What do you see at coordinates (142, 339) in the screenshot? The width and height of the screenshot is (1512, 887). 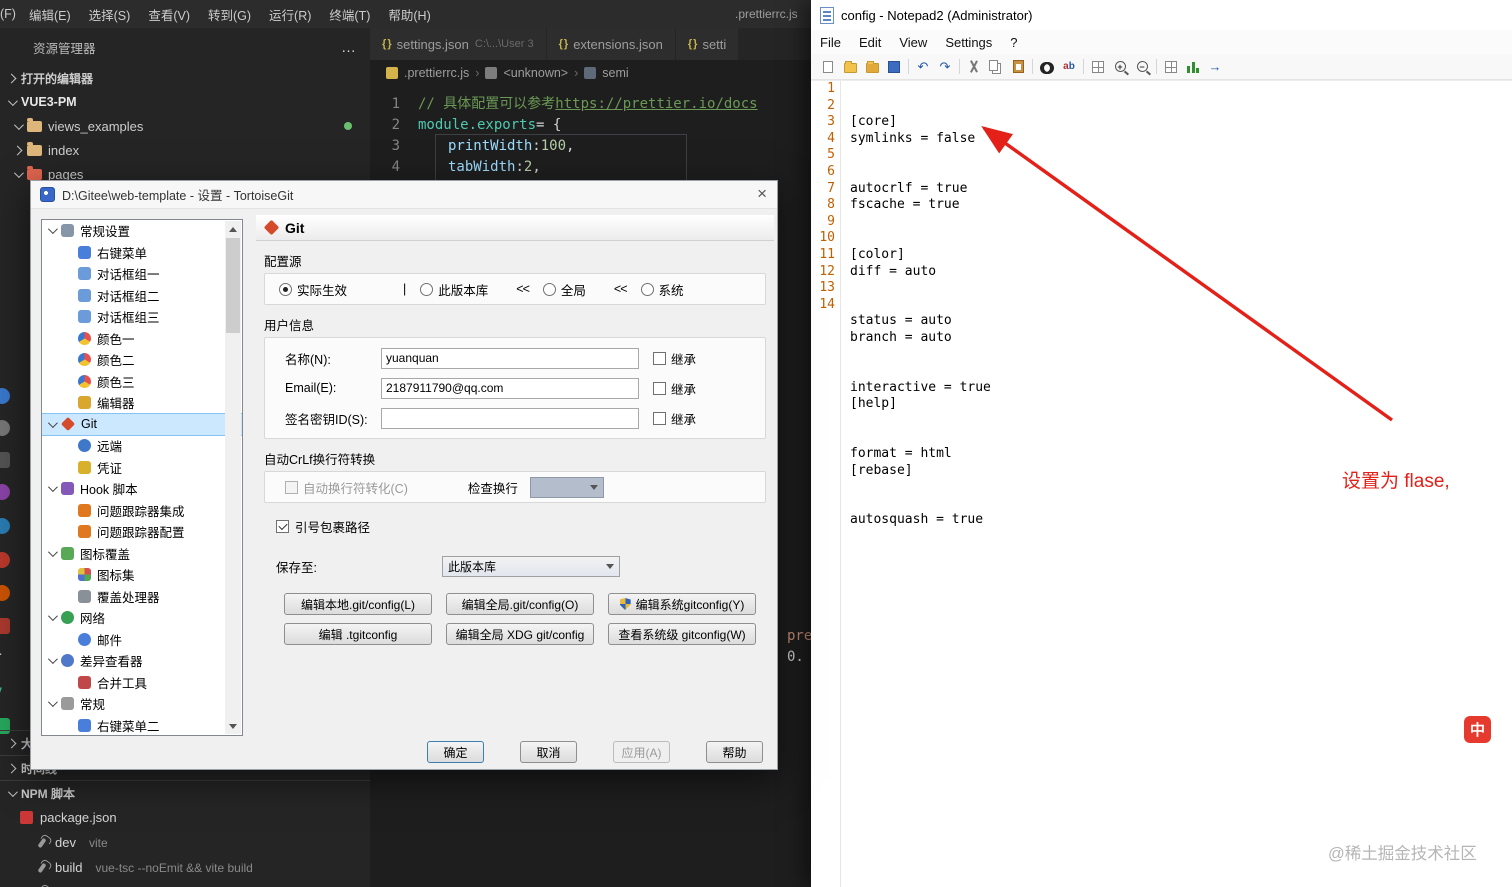 I see `tree-item-colors-1: 颜色一` at bounding box center [142, 339].